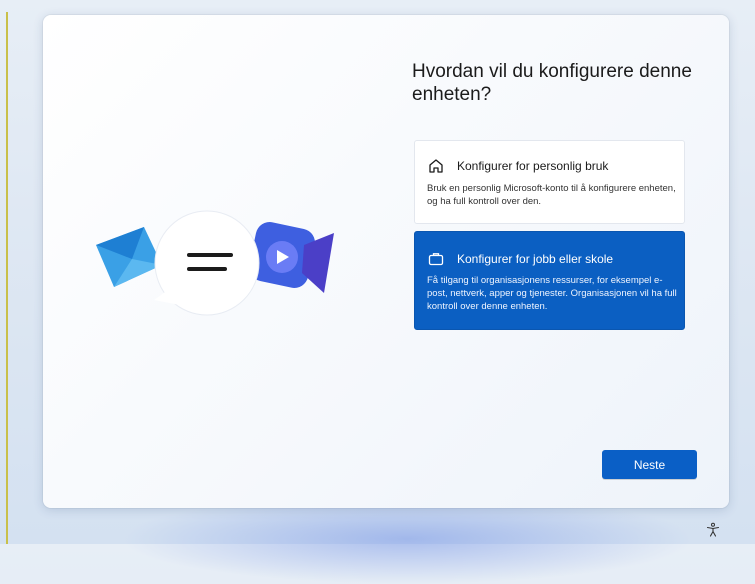 The width and height of the screenshot is (755, 584). Describe the element at coordinates (436, 166) in the screenshot. I see `home-icon` at that location.